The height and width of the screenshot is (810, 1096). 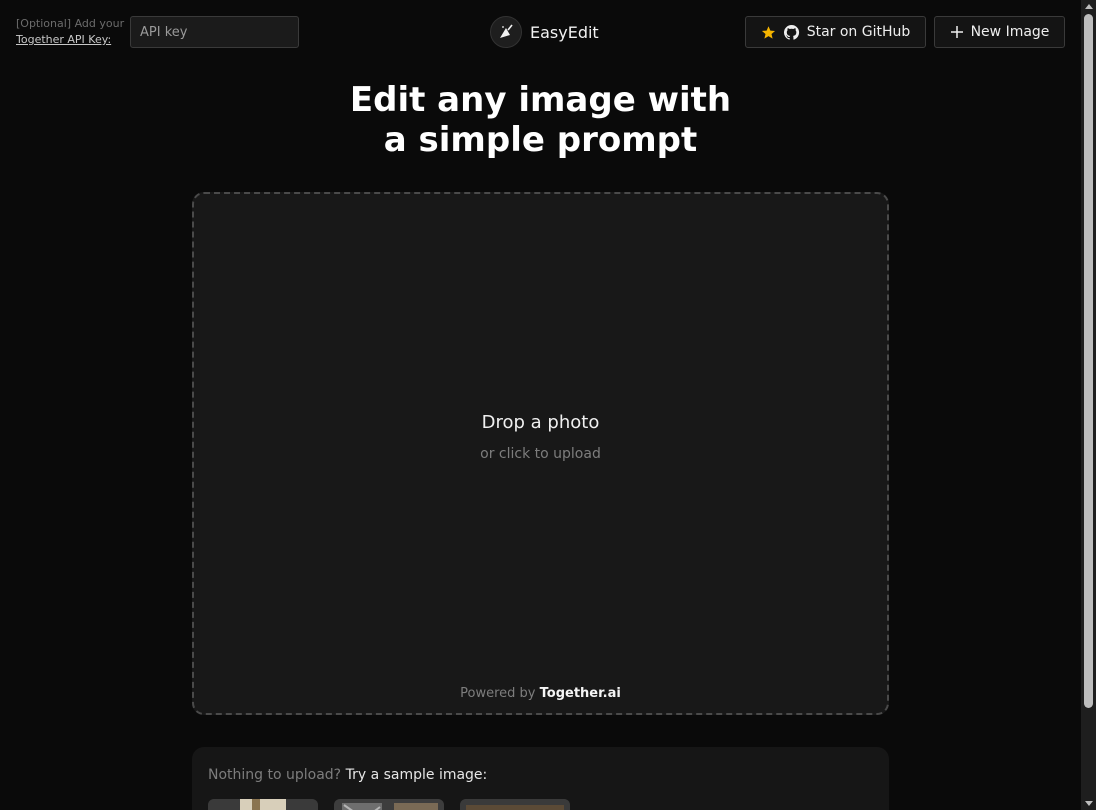 I want to click on page-title: Edit any image with a simple prompt, so click(x=540, y=120).